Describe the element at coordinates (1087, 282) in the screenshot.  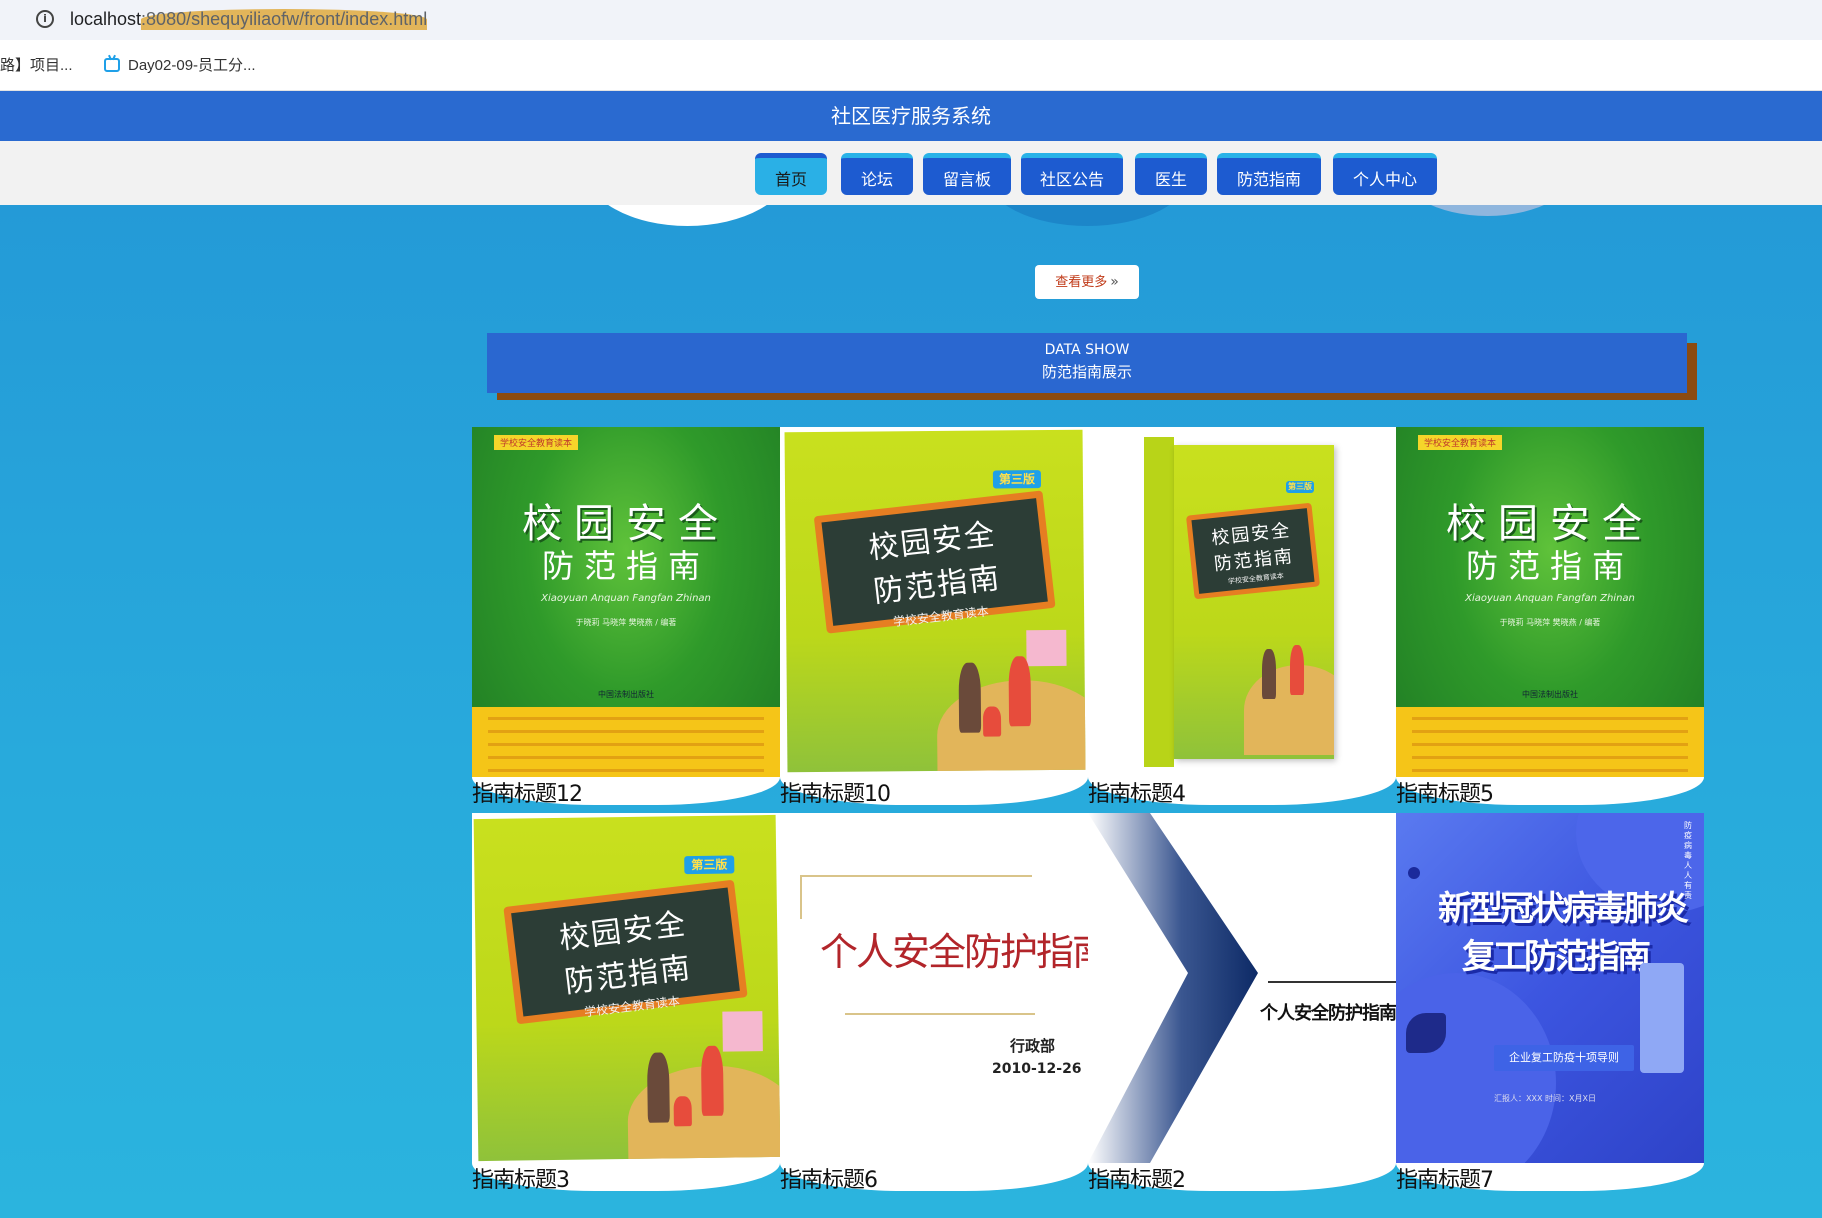
I see `view-more-button: 查看更多»` at that location.